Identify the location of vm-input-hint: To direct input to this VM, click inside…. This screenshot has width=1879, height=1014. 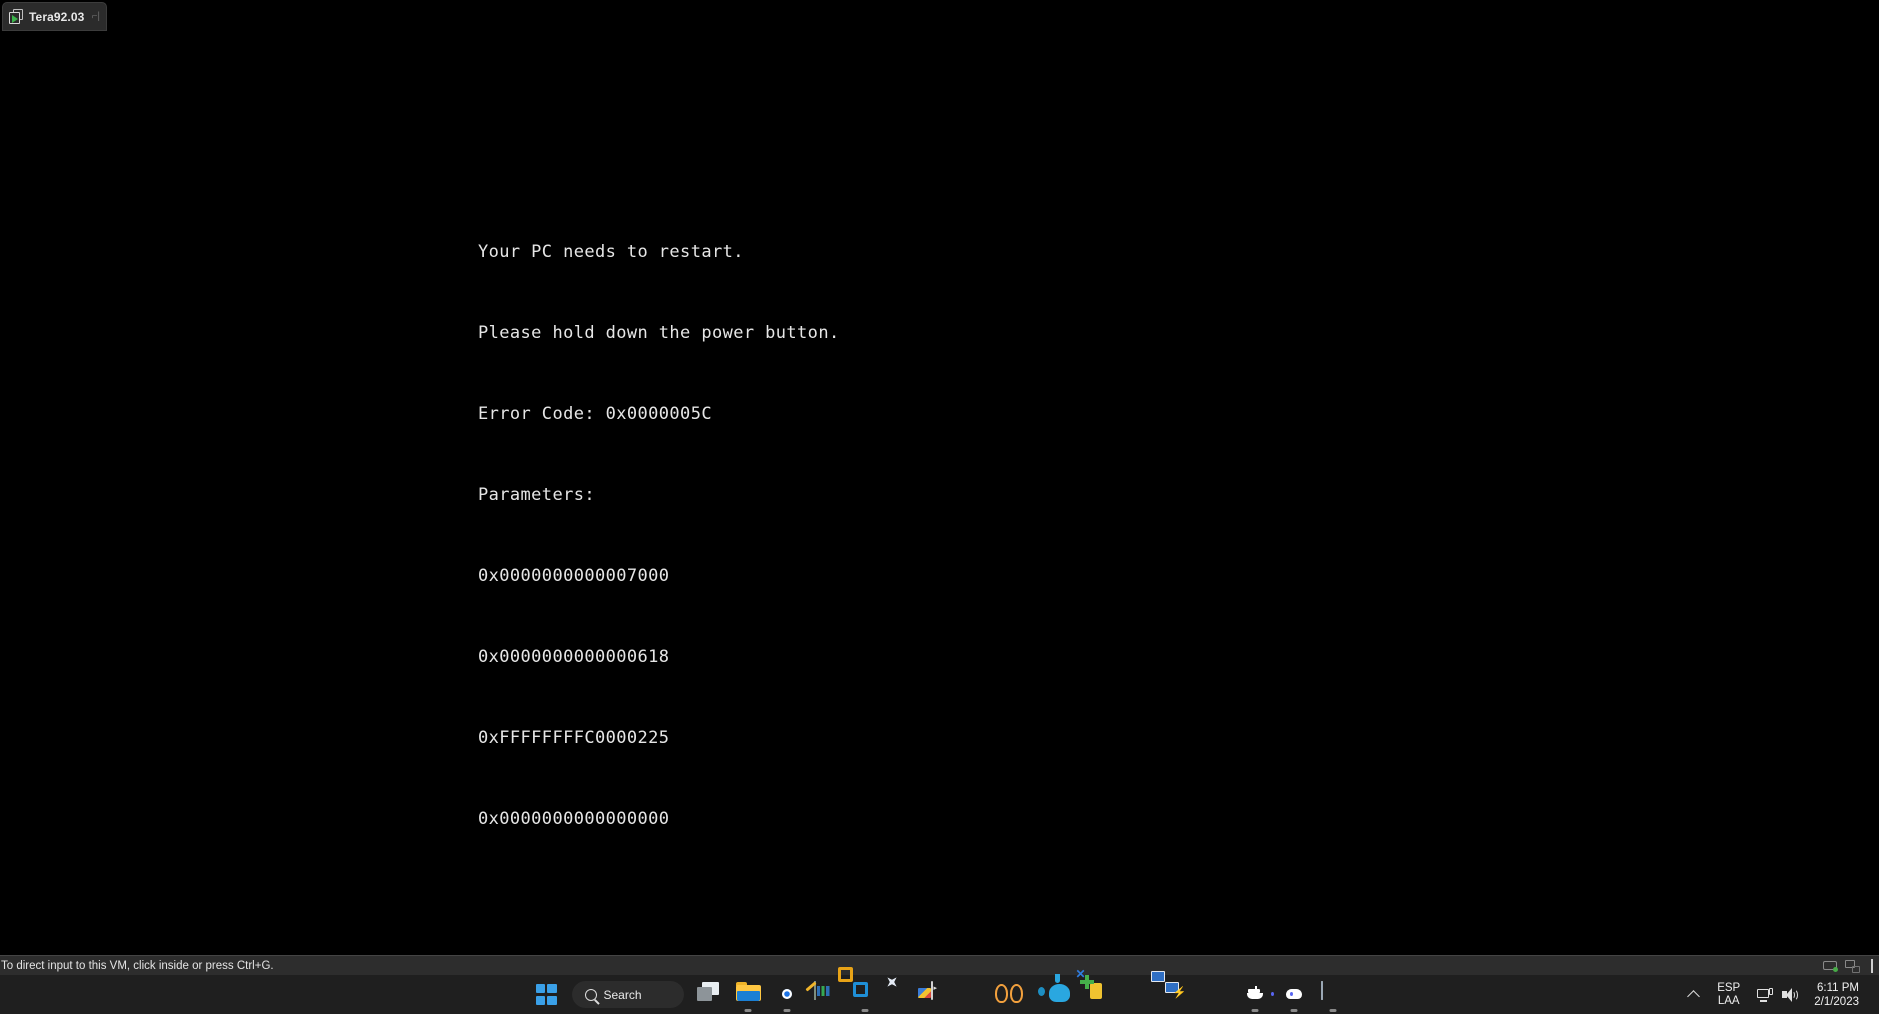
(137, 965).